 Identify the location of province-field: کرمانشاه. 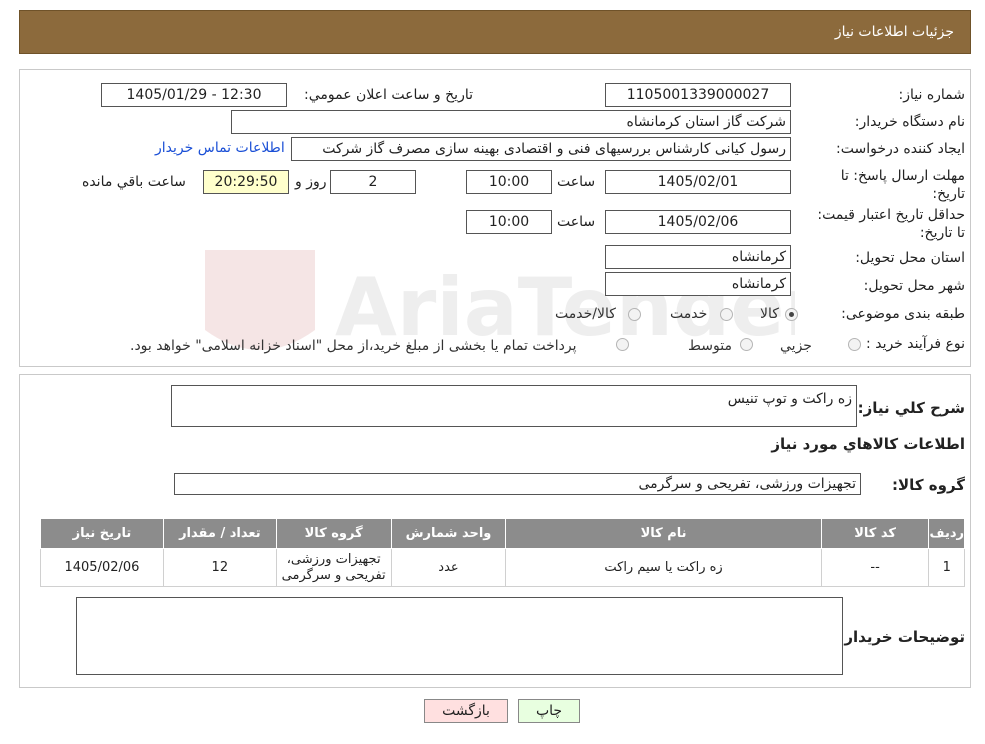
(698, 257).